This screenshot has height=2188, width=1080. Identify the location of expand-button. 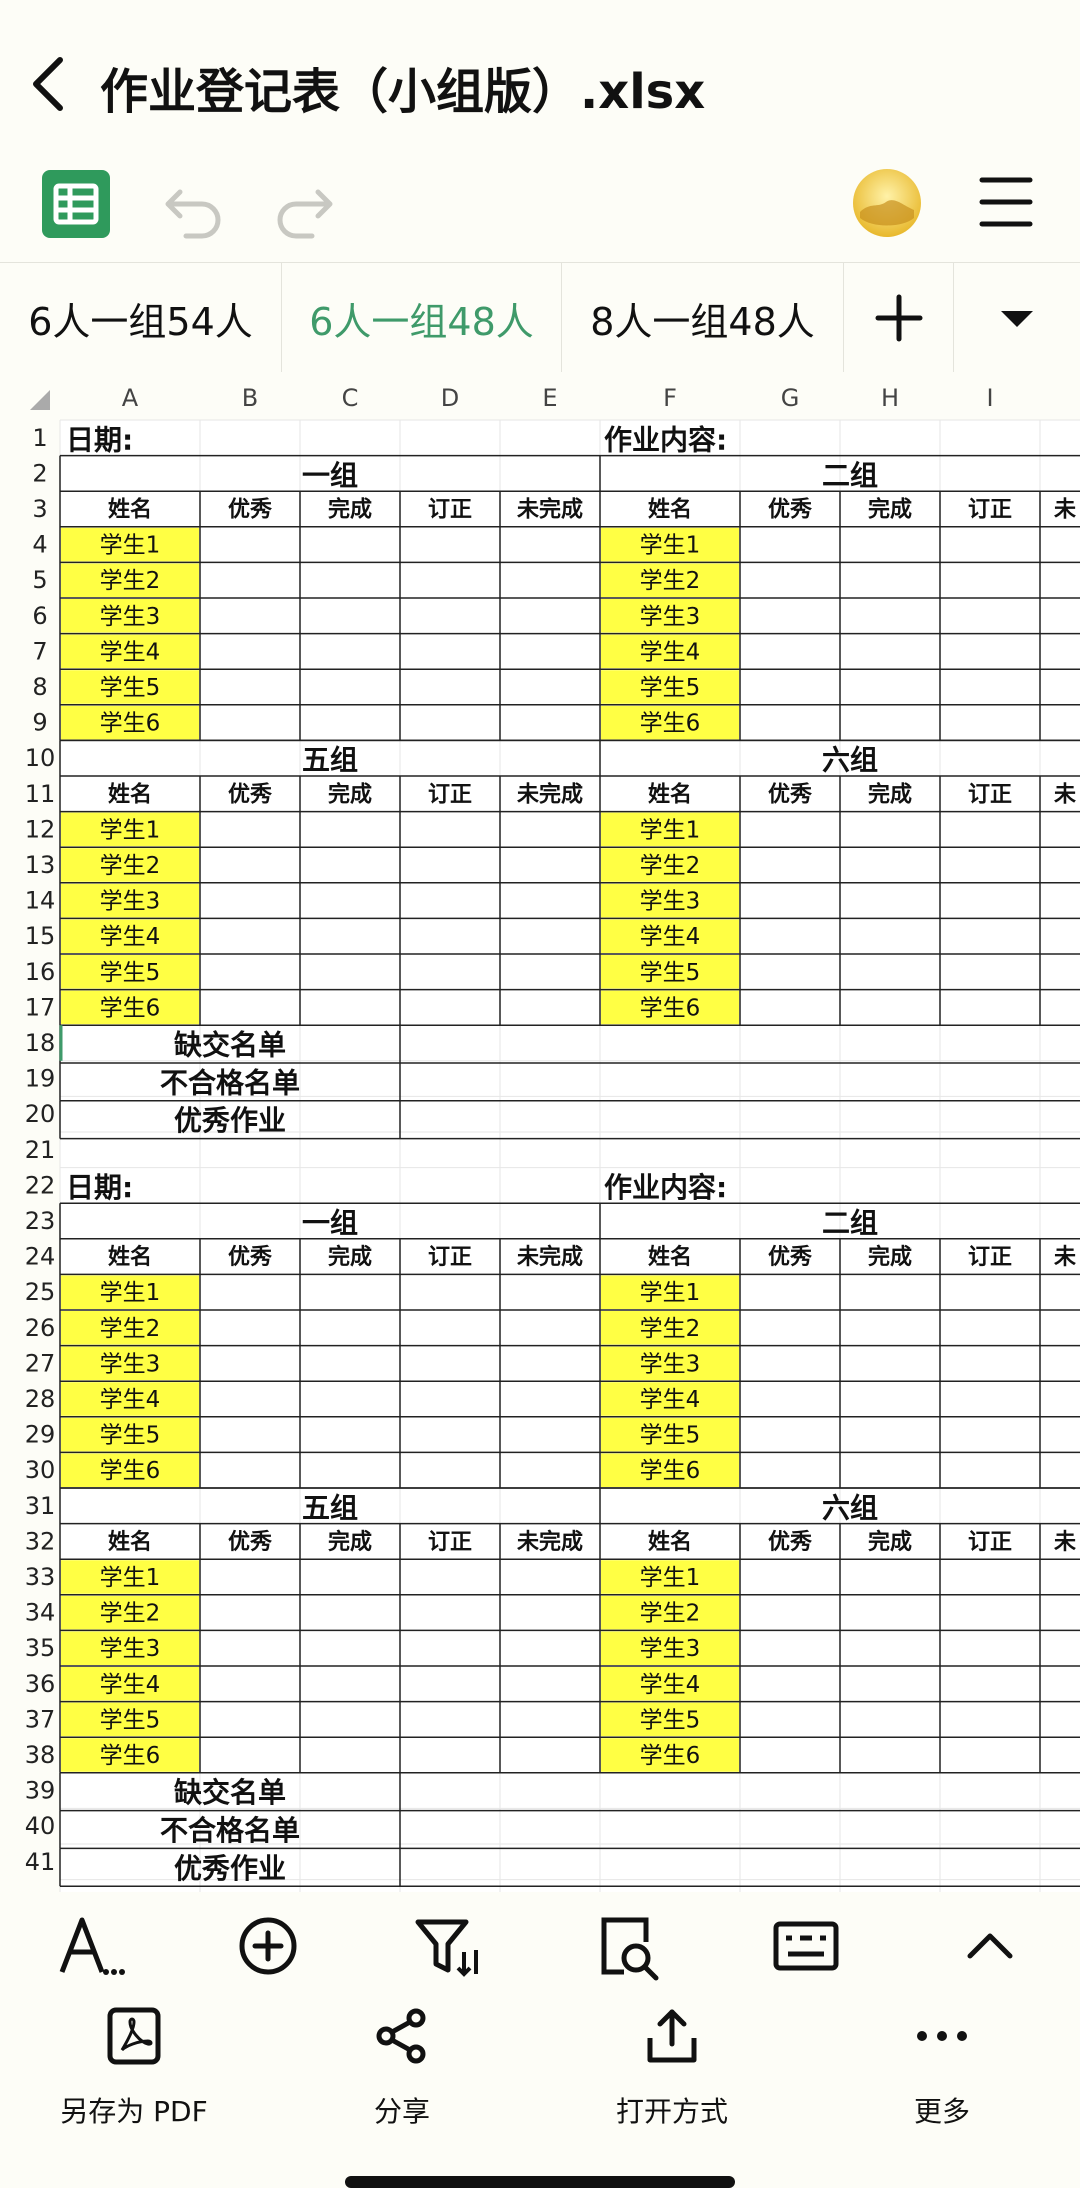
(990, 1946).